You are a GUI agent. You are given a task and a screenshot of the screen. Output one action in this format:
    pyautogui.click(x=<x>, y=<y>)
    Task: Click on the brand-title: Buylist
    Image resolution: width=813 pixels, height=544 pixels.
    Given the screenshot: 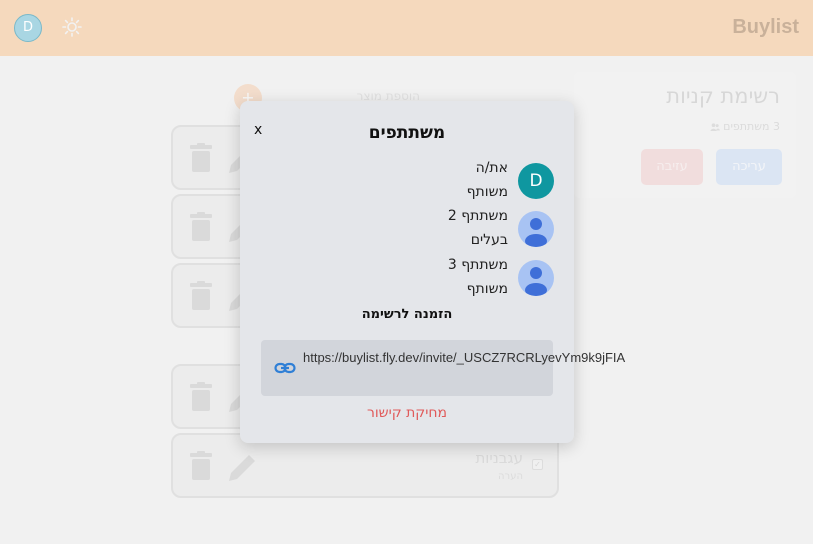 What is the action you would take?
    pyautogui.click(x=765, y=27)
    